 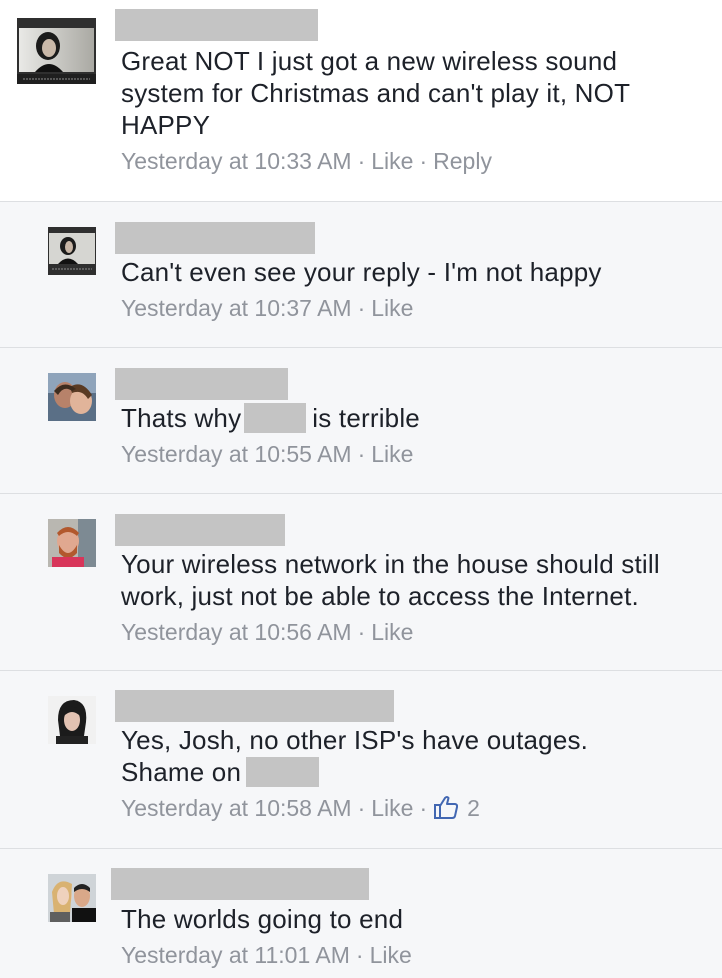 I want to click on thumbs-up-icon, so click(x=446, y=807).